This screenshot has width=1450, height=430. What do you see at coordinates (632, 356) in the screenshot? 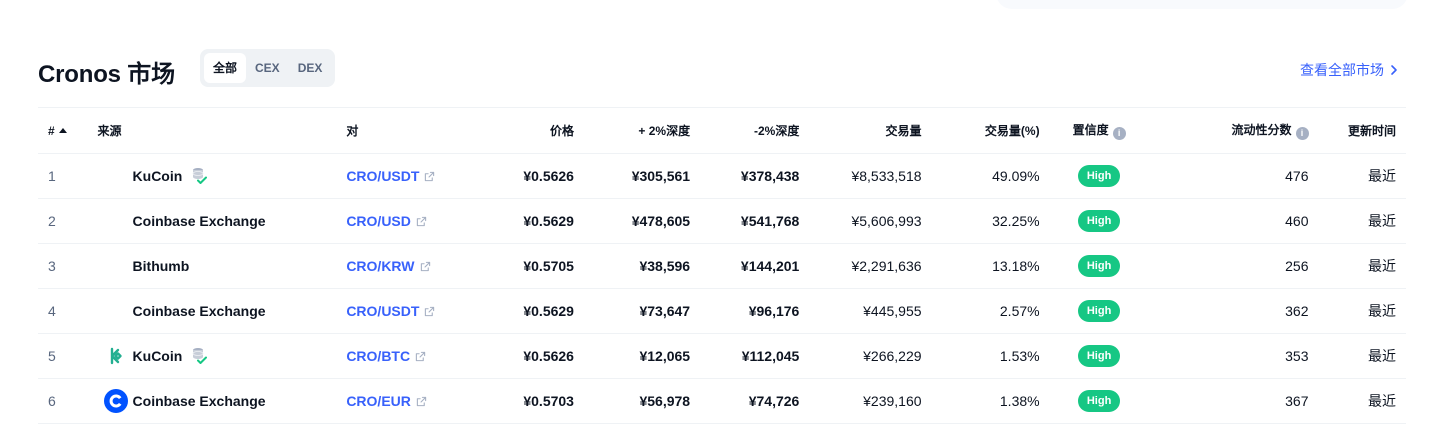
I see `depth-plus-cell: ¥12,065` at bounding box center [632, 356].